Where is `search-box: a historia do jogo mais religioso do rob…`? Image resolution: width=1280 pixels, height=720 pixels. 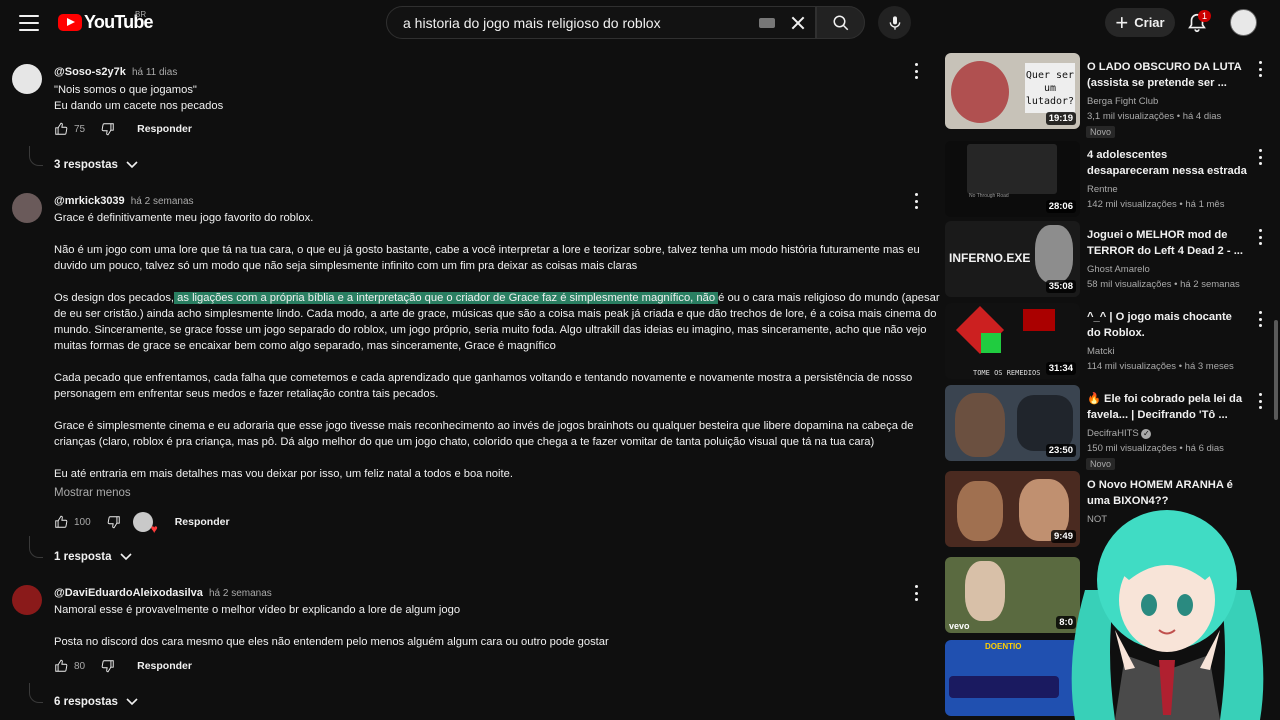
search-box: a historia do jogo mais religioso do rob… is located at coordinates (601, 22).